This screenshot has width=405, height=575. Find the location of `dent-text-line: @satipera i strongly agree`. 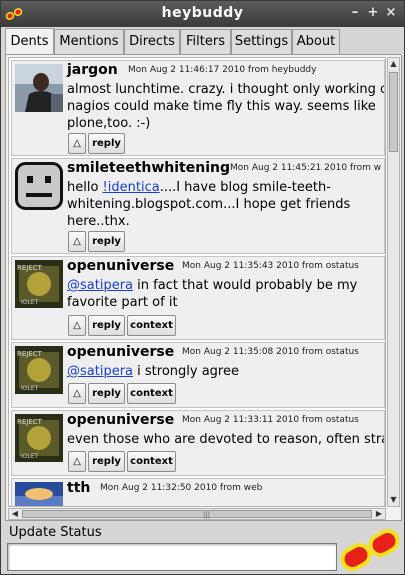

dent-text-line: @satipera i strongly agree is located at coordinates (153, 371).